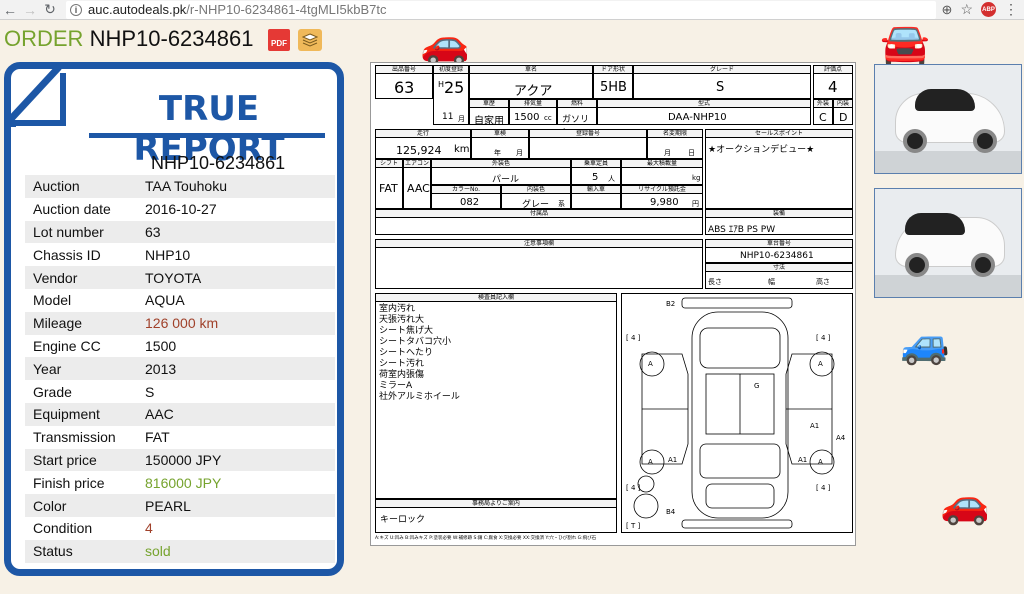 The height and width of the screenshot is (594, 1024). What do you see at coordinates (279, 40) in the screenshot?
I see `pdf-download-icon: PDF` at bounding box center [279, 40].